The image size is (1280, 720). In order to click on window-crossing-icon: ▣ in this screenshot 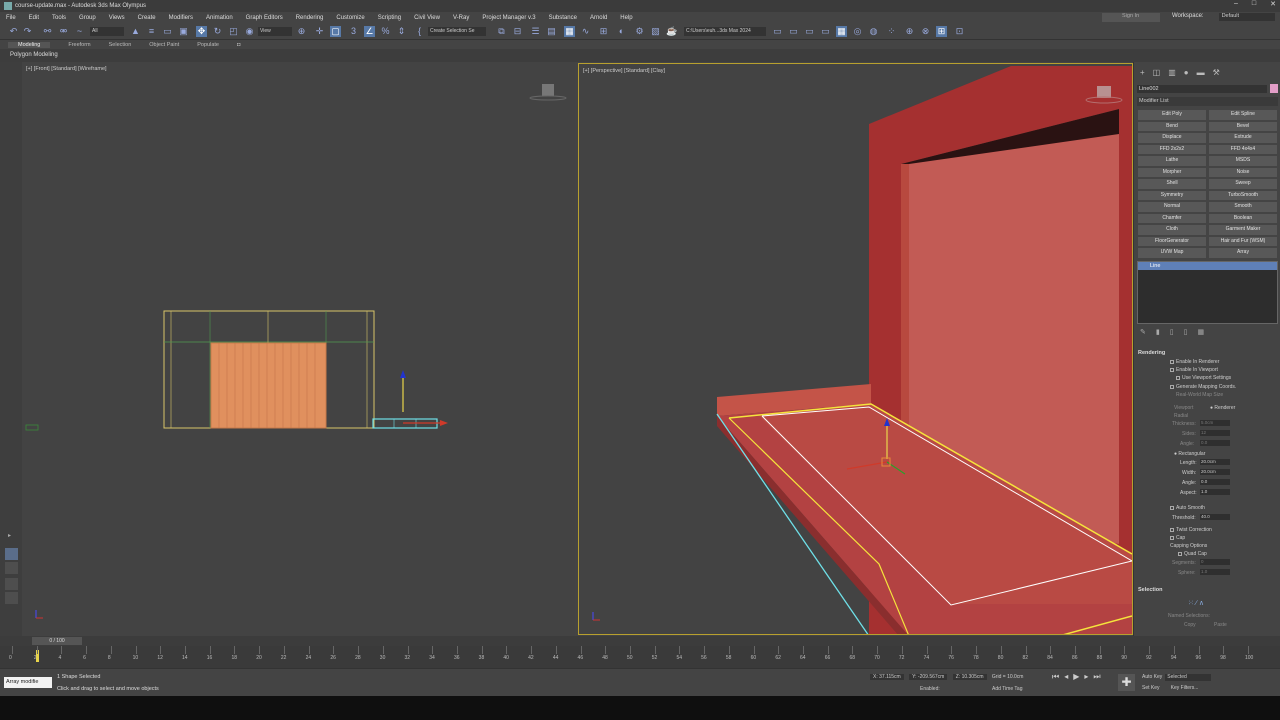, I will do `click(183, 31)`.